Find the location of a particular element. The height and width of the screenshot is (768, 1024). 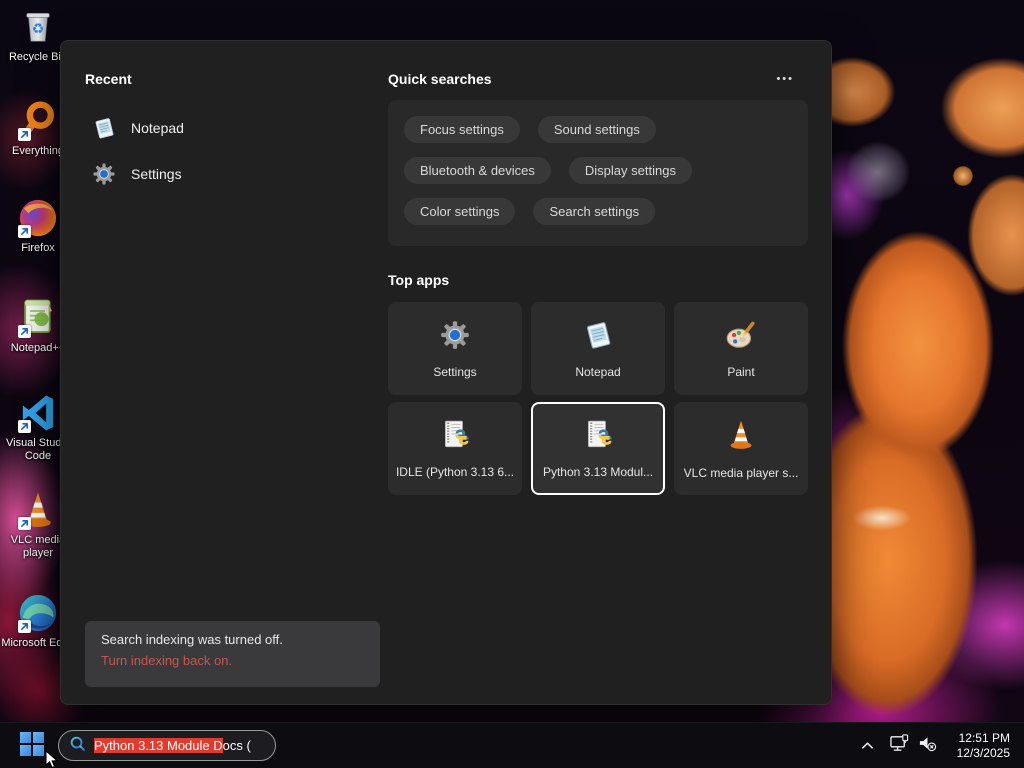

search-query-rest-text: ocs ( is located at coordinates (236, 745).